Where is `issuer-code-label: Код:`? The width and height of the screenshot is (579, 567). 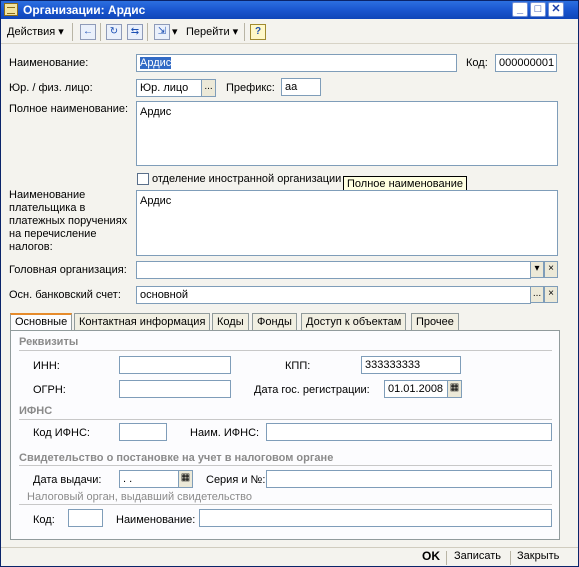
issuer-code-label: Код: is located at coordinates (44, 520).